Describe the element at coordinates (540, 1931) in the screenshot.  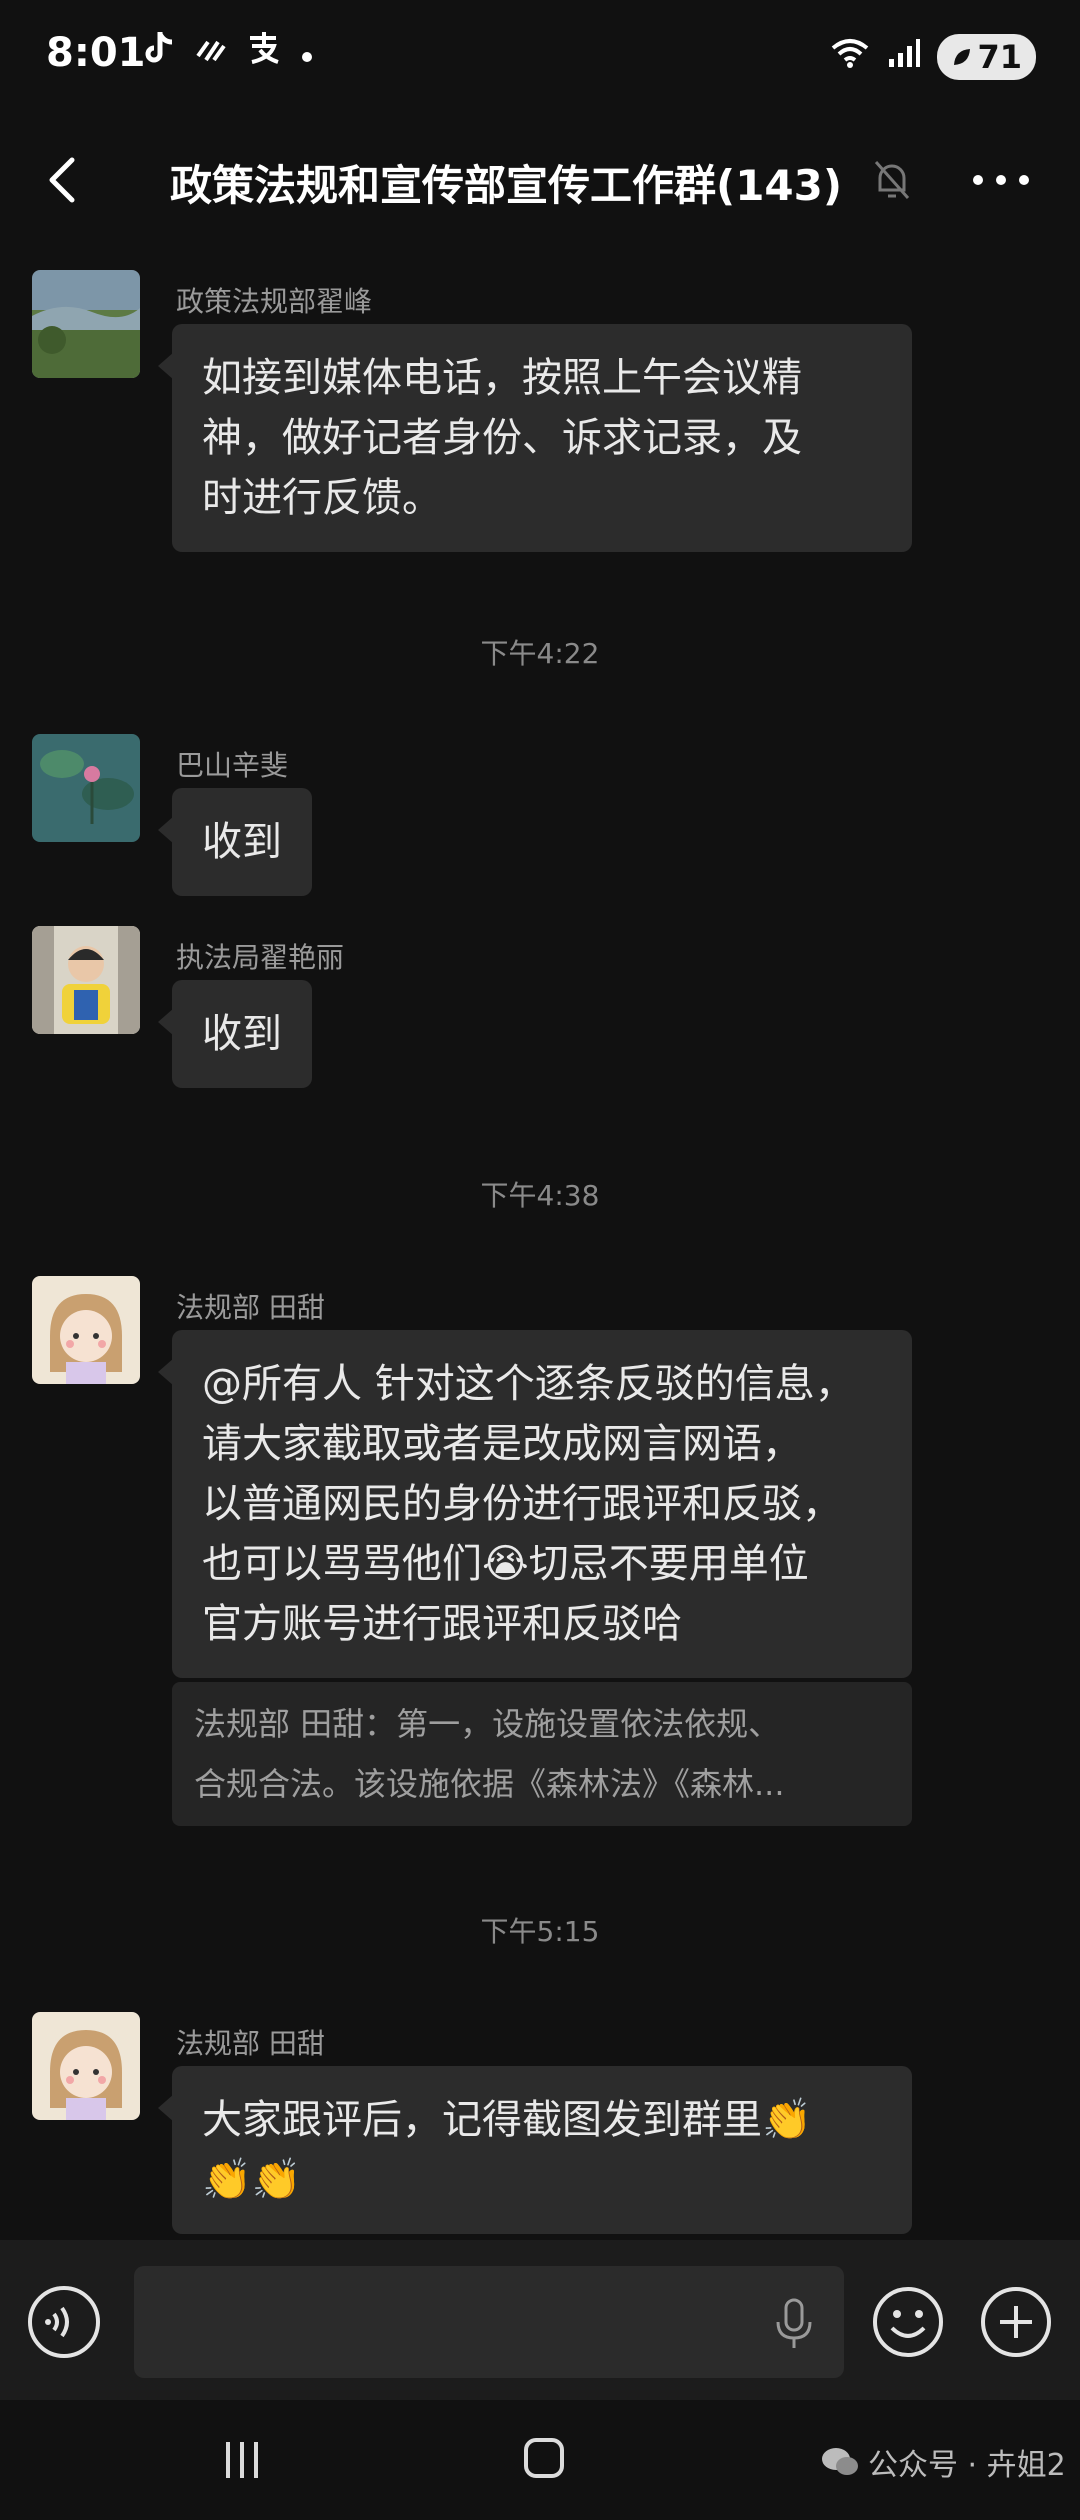
I see `time-separator: 下午5:15` at that location.